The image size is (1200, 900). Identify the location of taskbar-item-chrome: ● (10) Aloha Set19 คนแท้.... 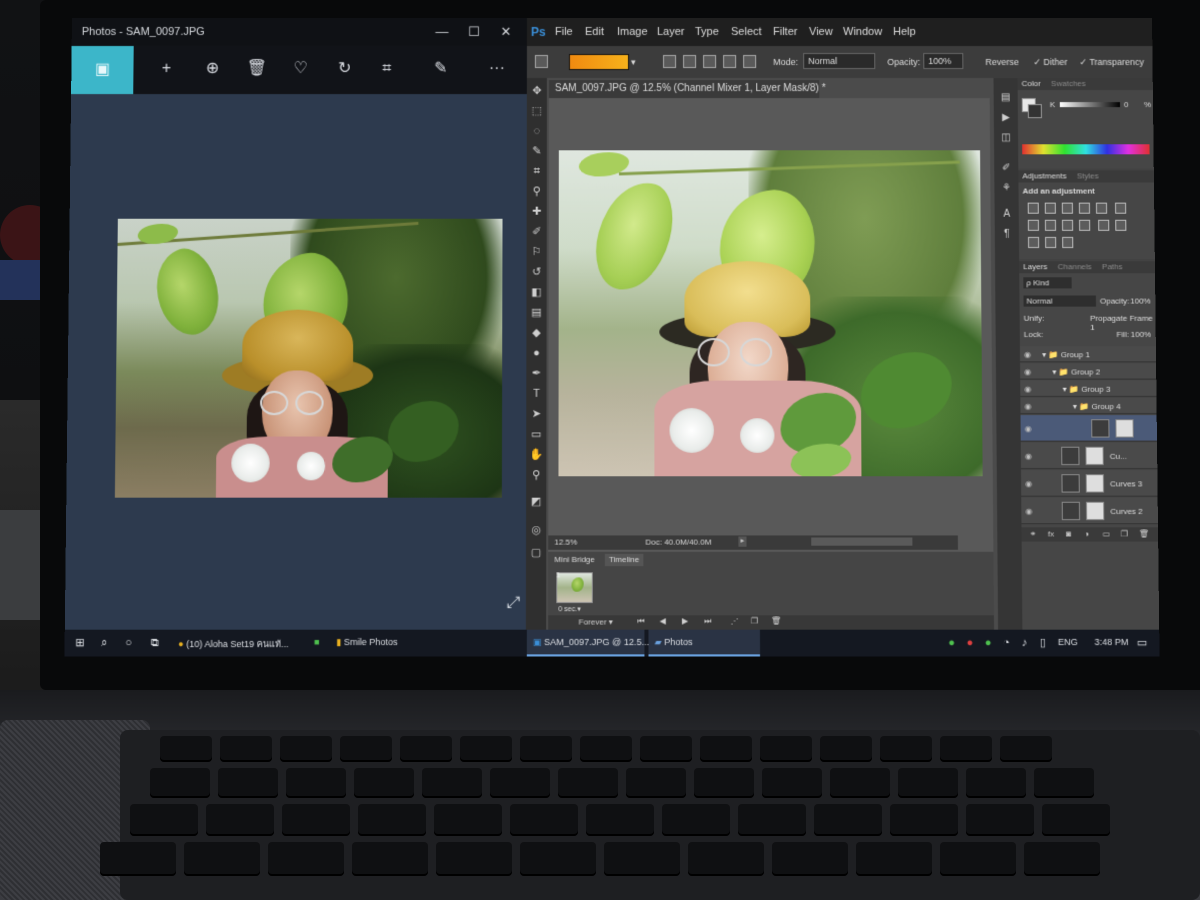
(238, 643).